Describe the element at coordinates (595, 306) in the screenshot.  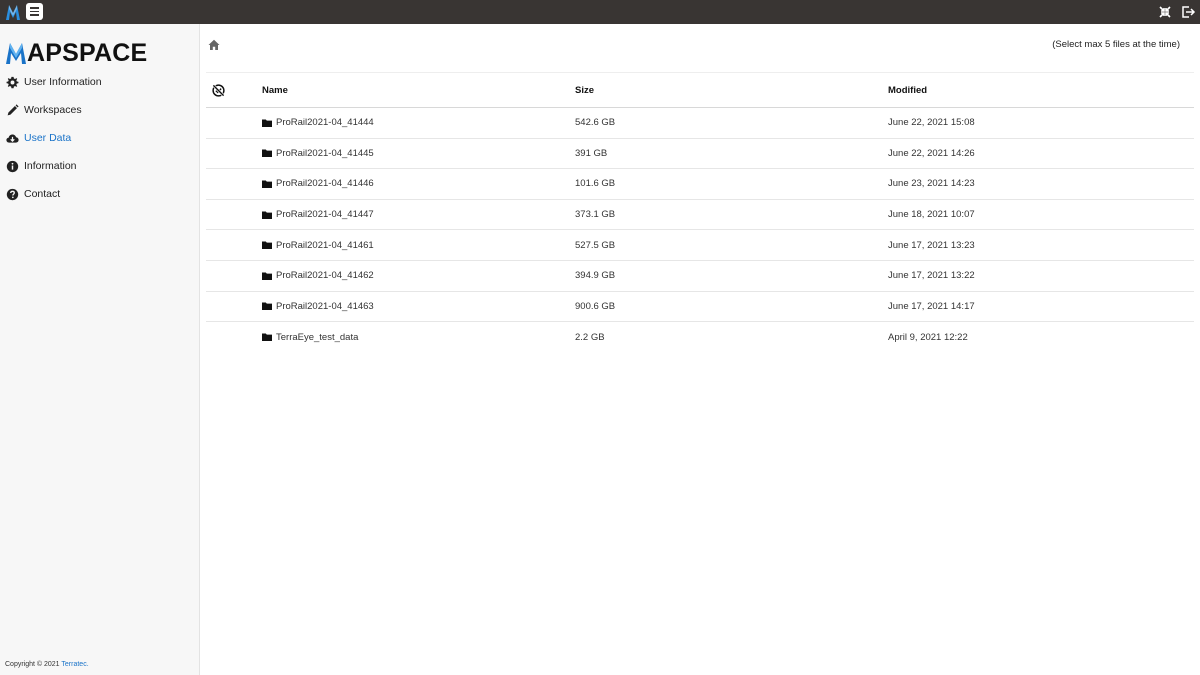
I see `file-size: 900.6 GB` at that location.